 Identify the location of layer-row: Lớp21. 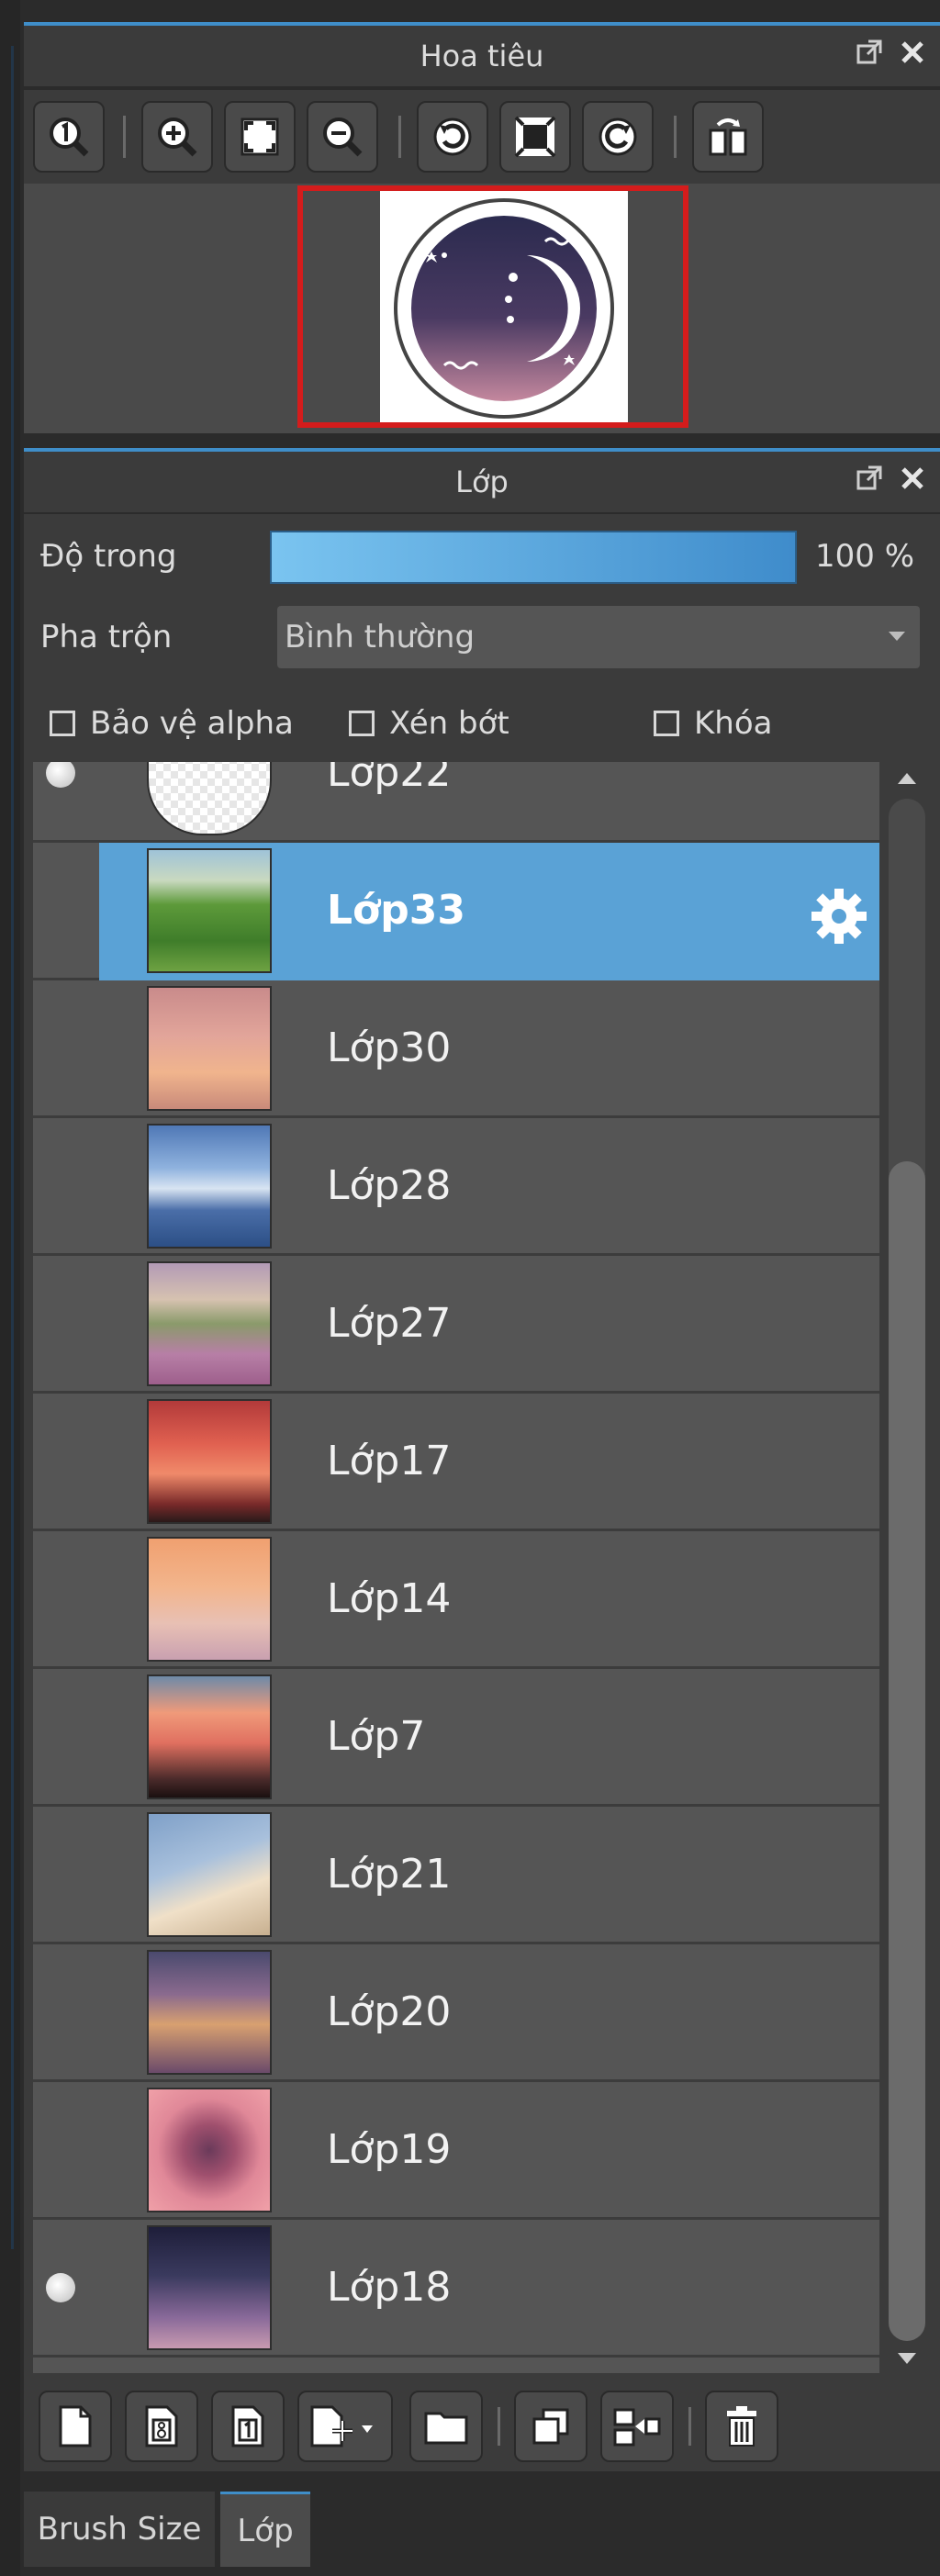
(456, 1875).